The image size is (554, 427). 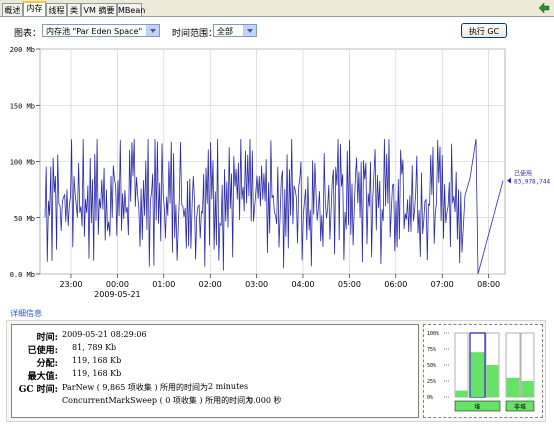 What do you see at coordinates (509, 180) in the screenshot?
I see `current-value-marker-icon` at bounding box center [509, 180].